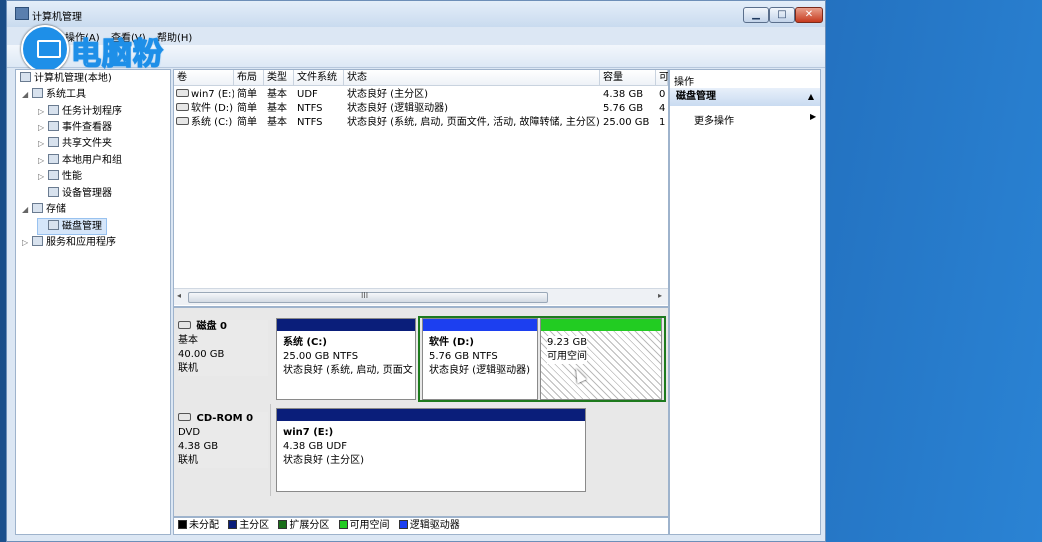  What do you see at coordinates (628, 78) in the screenshot?
I see `column-header-capacity: 容量` at bounding box center [628, 78].